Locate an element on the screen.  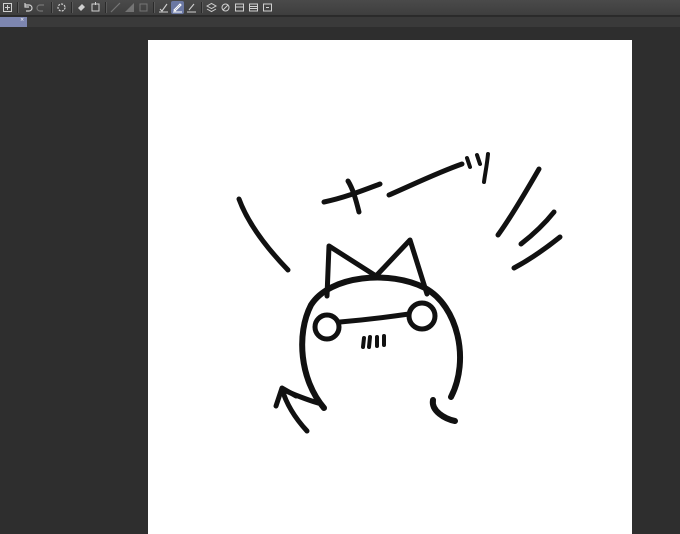
long-vowel-stroke is located at coordinates (425, 179).